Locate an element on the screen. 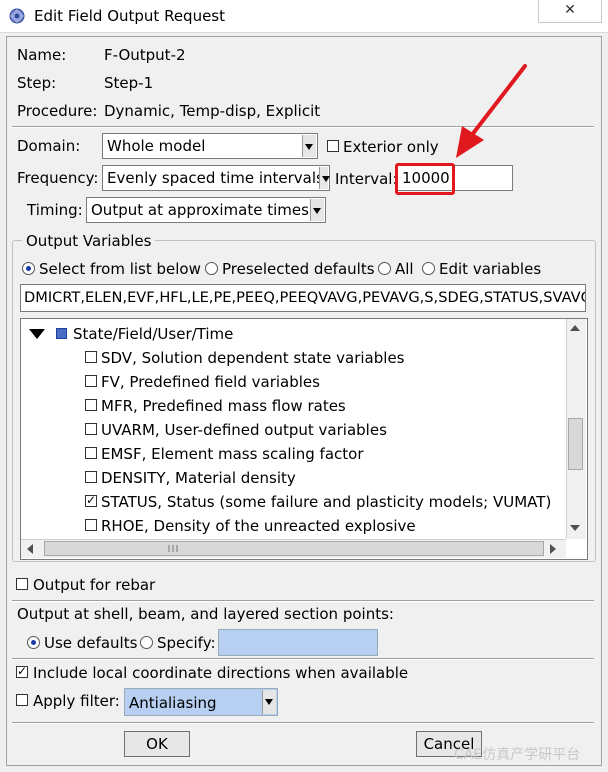 The height and width of the screenshot is (772, 608). list-item: EMSF, Element mass scaling factor is located at coordinates (232, 454).